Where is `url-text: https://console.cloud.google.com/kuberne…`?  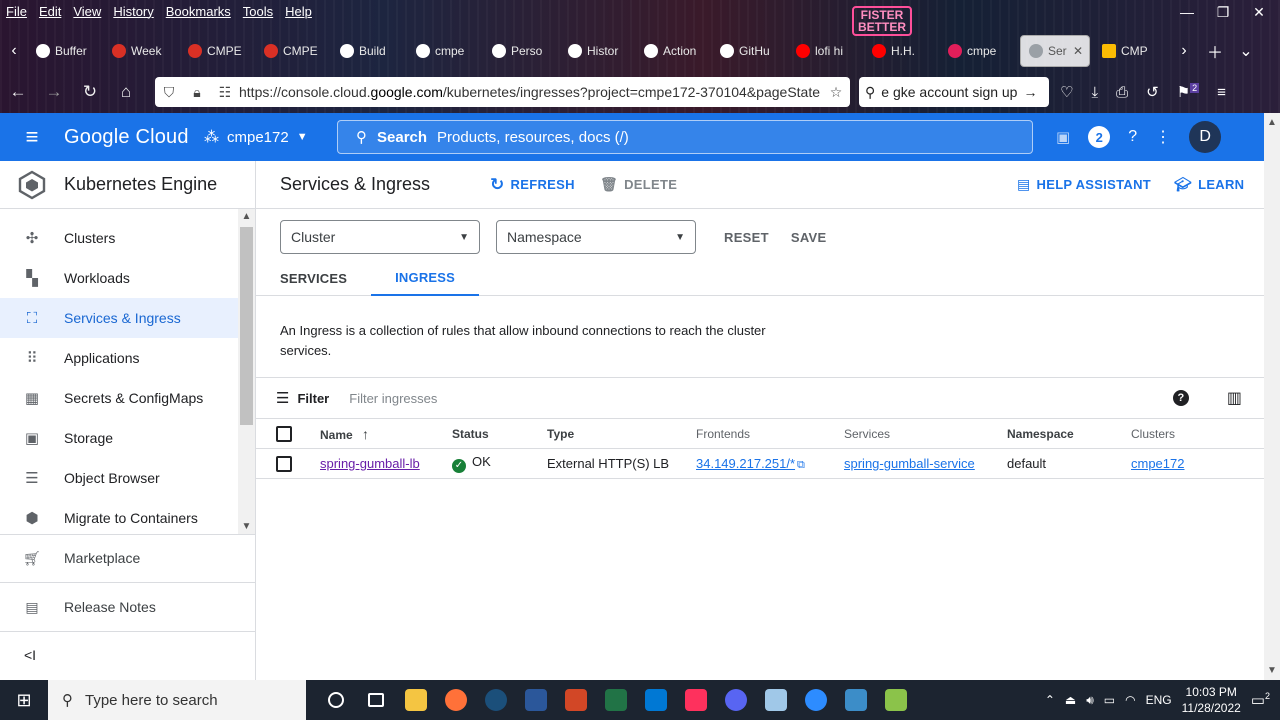 url-text: https://console.cloud.google.com/kuberne… is located at coordinates (530, 92).